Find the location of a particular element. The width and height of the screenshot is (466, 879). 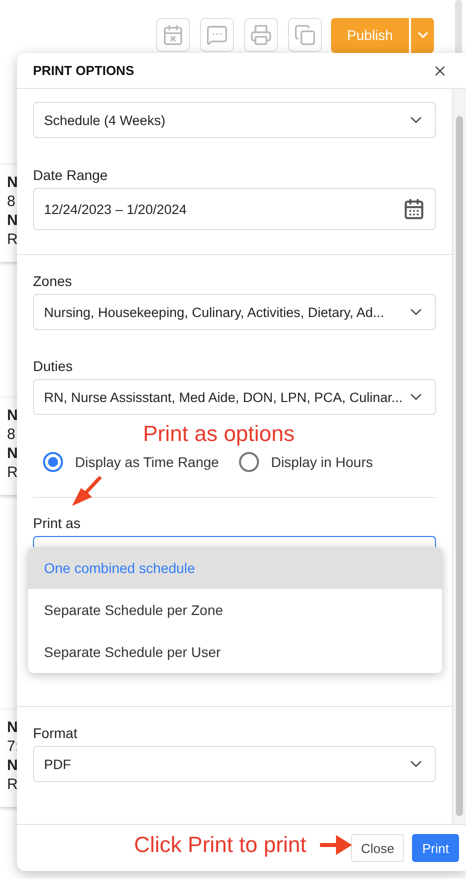

calendar-x-icon is located at coordinates (173, 35).